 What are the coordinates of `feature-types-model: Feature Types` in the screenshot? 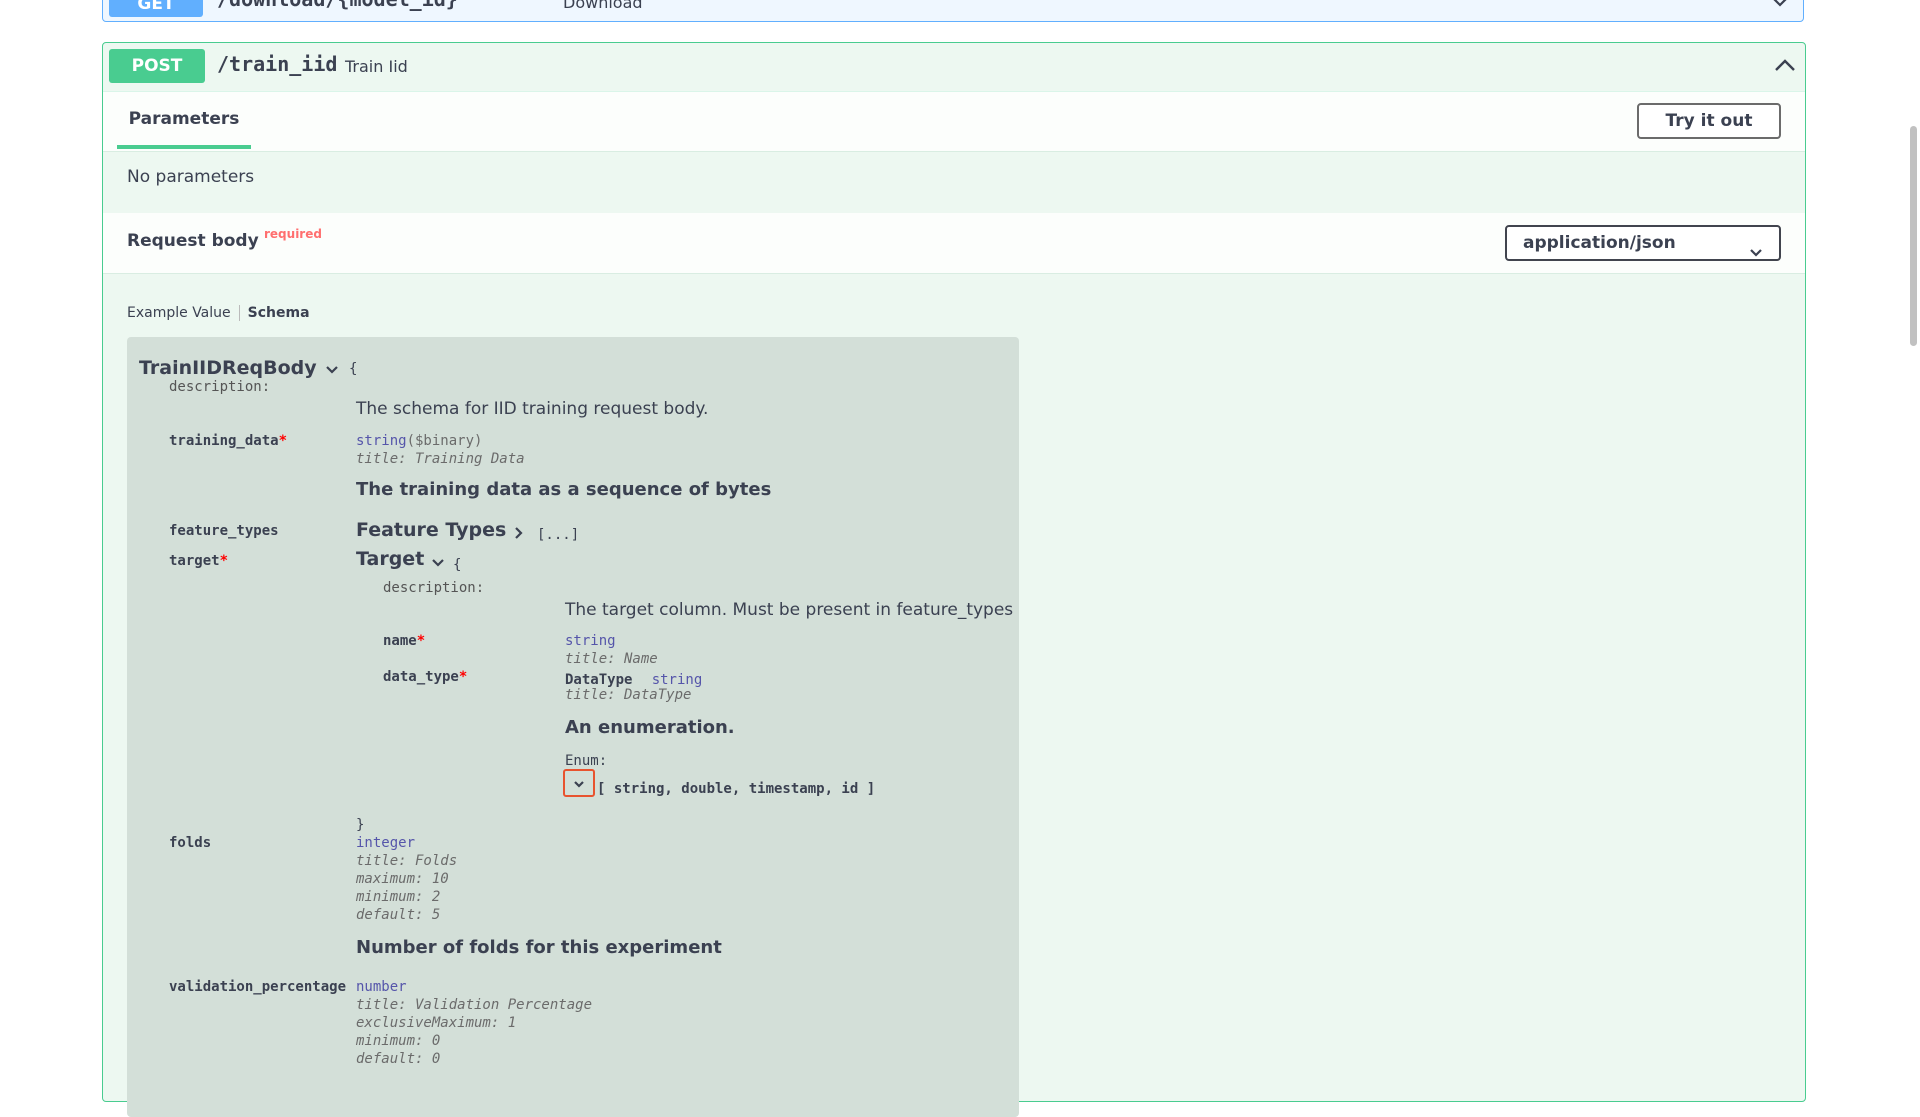 It's located at (431, 530).